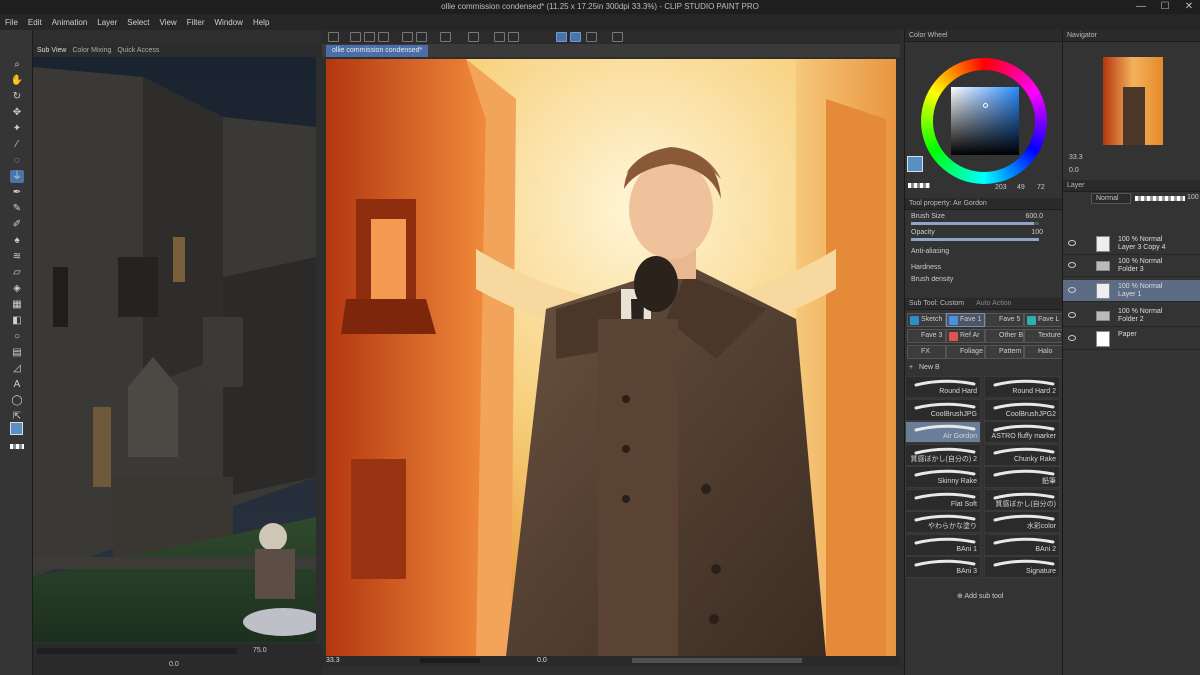 This screenshot has width=1200, height=675. Describe the element at coordinates (591, 37) in the screenshot. I see `snap-grid-icon` at that location.